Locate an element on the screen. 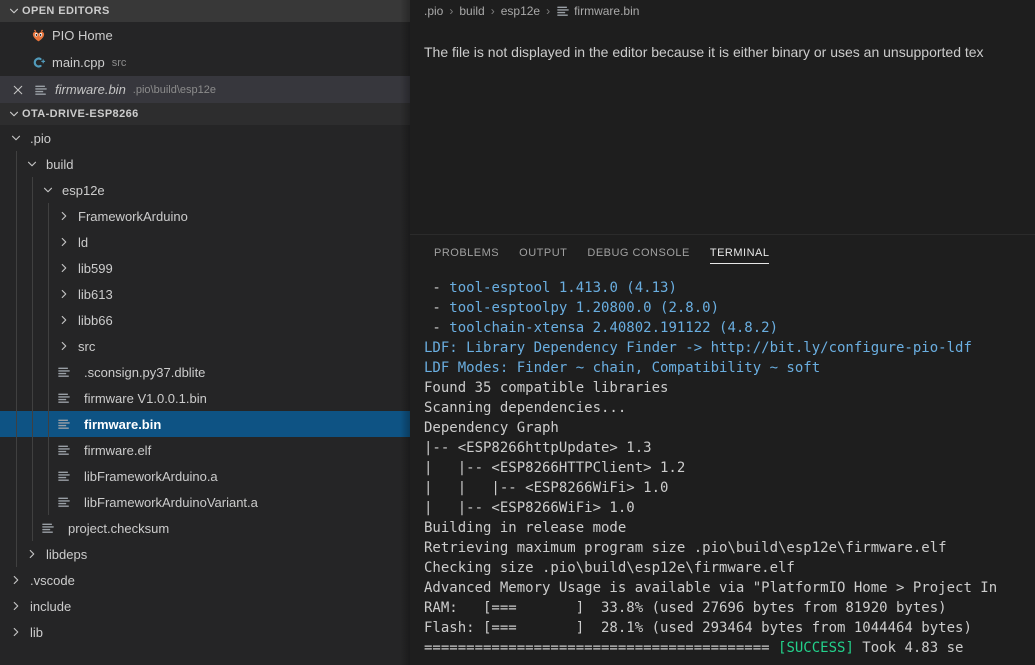 The width and height of the screenshot is (1035, 665). tree-item-label: src is located at coordinates (87, 346).